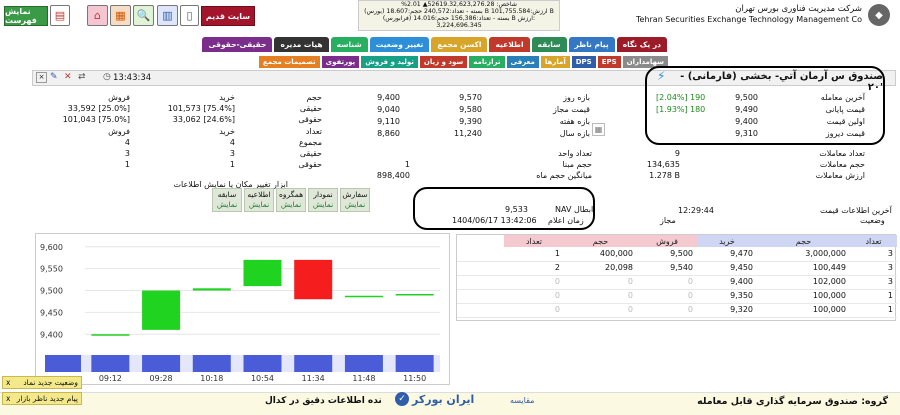 The height and width of the screenshot is (415, 900). Describe the element at coordinates (765, 105) in the screenshot. I see `highlight-oval-price` at that location.